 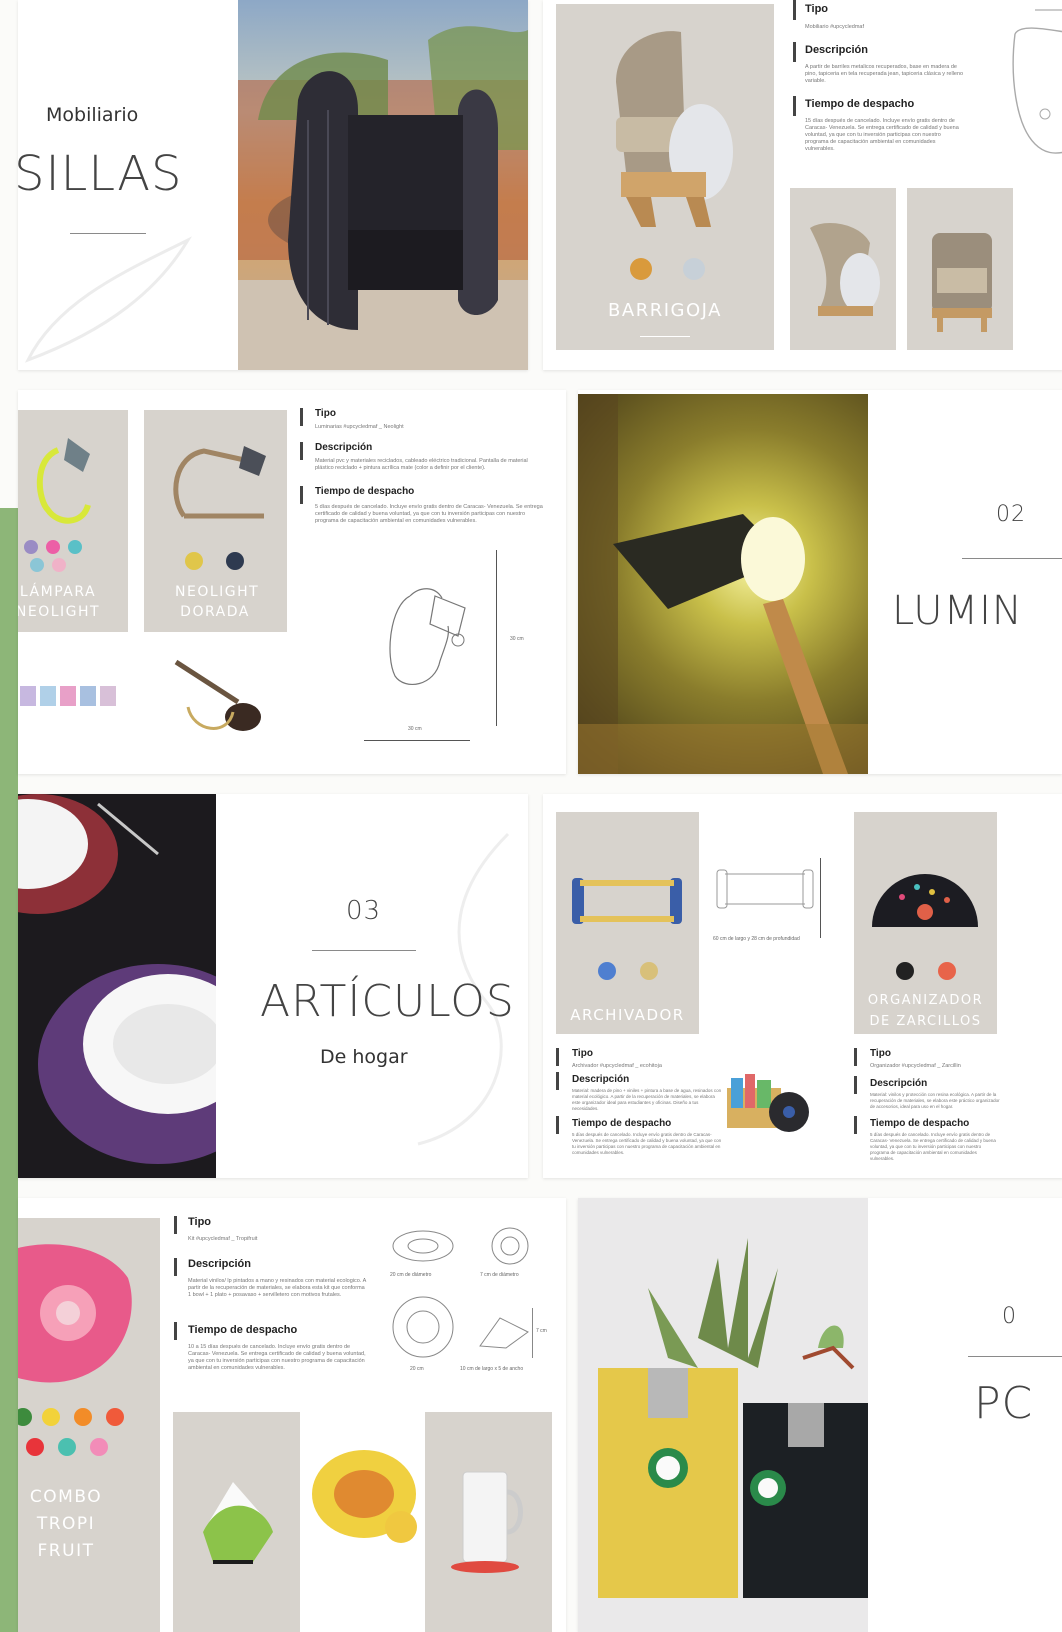 I want to click on lamp-shades-icon, so click(x=68, y=696).